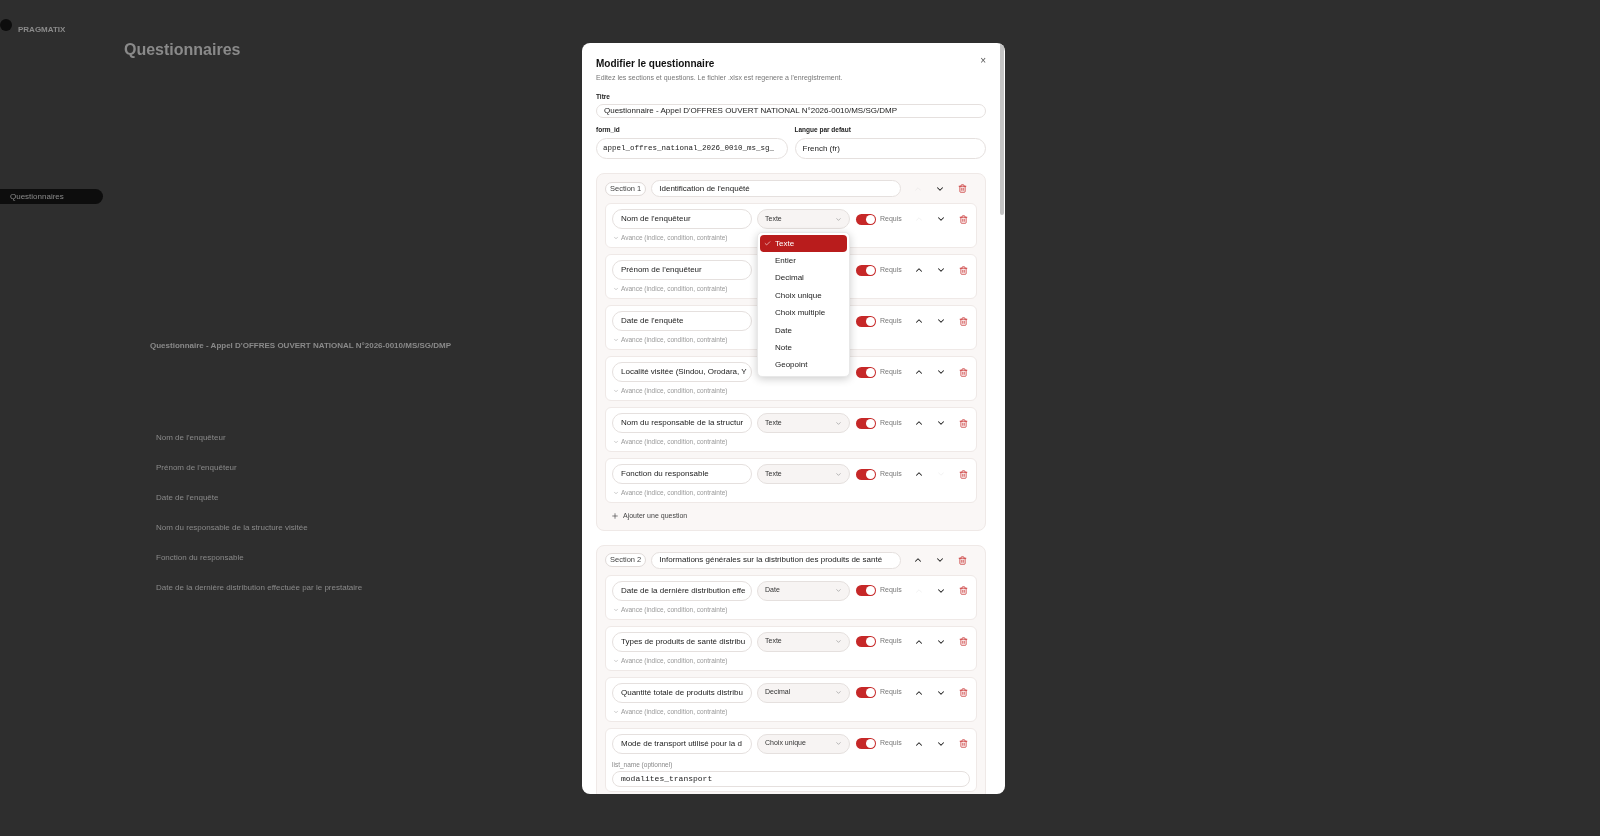 The height and width of the screenshot is (836, 1600). I want to click on close-button: ×, so click(983, 61).